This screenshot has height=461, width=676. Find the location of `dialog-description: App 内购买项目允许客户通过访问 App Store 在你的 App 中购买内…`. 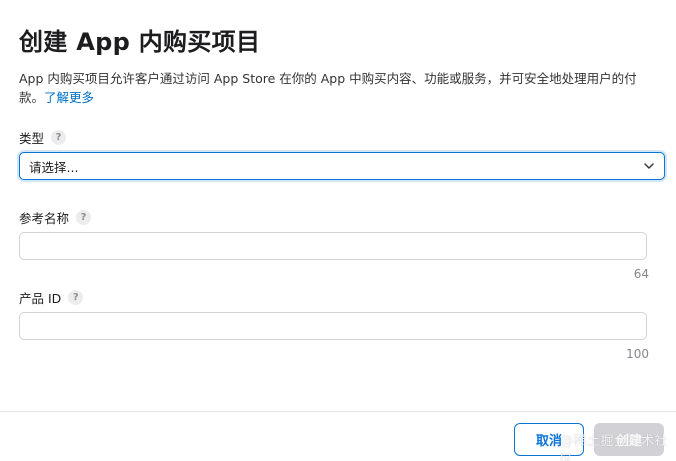

dialog-description: App 内购买项目允许客户通过访问 App Store 在你的 App 中购买内… is located at coordinates (339, 88).